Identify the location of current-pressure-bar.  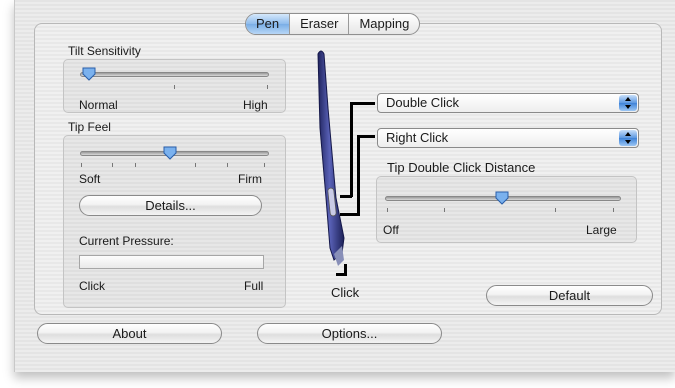
(171, 262).